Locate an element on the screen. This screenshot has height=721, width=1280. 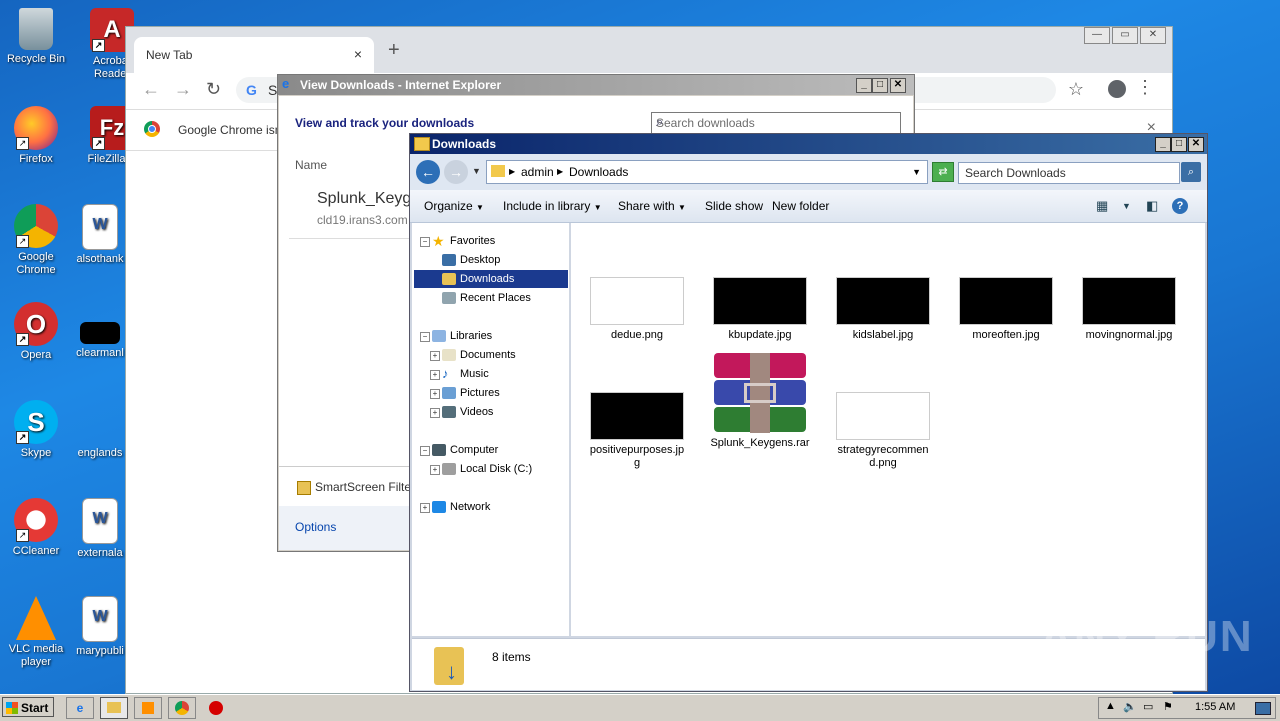
nav-recent-places: Recent Places is located at coordinates (486, 298).